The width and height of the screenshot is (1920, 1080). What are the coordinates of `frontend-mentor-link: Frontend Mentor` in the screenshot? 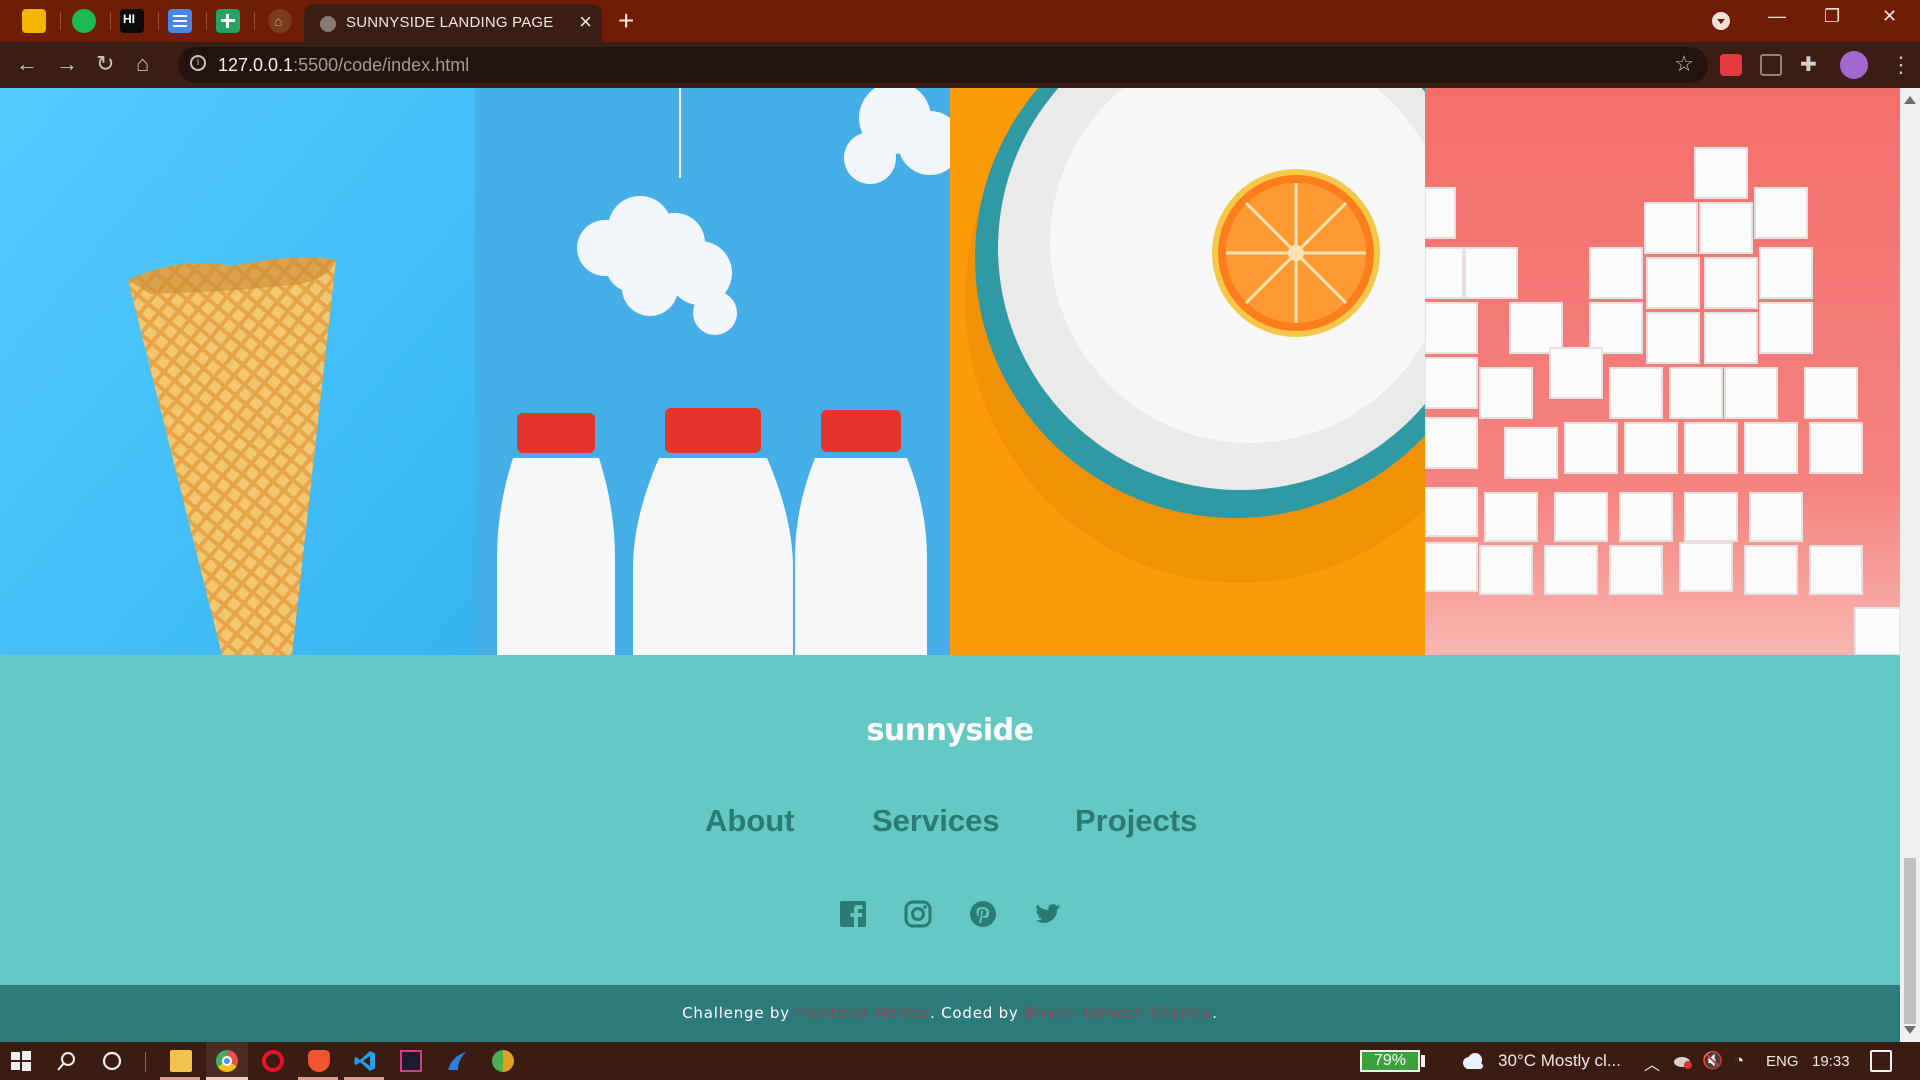 It's located at (862, 1013).